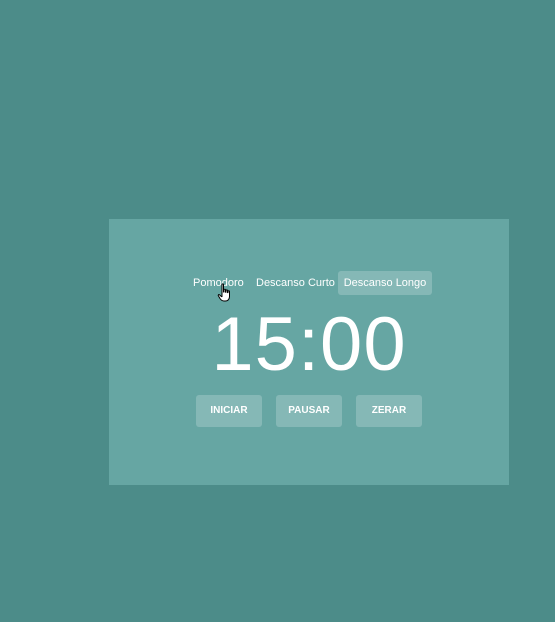 This screenshot has height=622, width=555. What do you see at coordinates (223, 292) in the screenshot?
I see `hand-pointer-icon` at bounding box center [223, 292].